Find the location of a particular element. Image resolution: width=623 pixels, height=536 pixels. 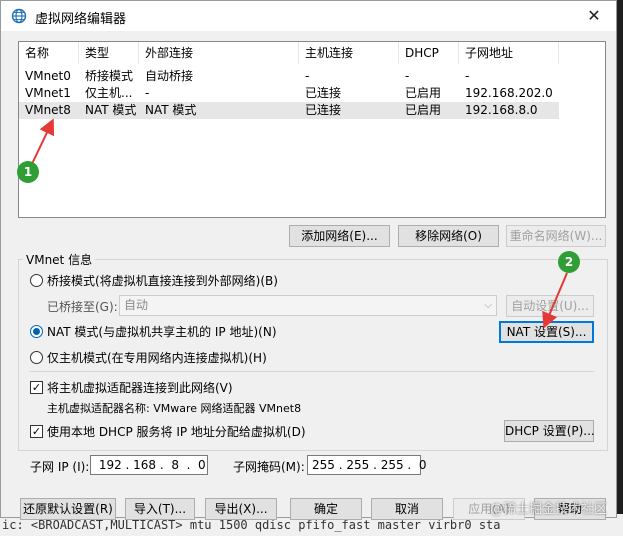

bridged-to-value: 自动 is located at coordinates (136, 305).